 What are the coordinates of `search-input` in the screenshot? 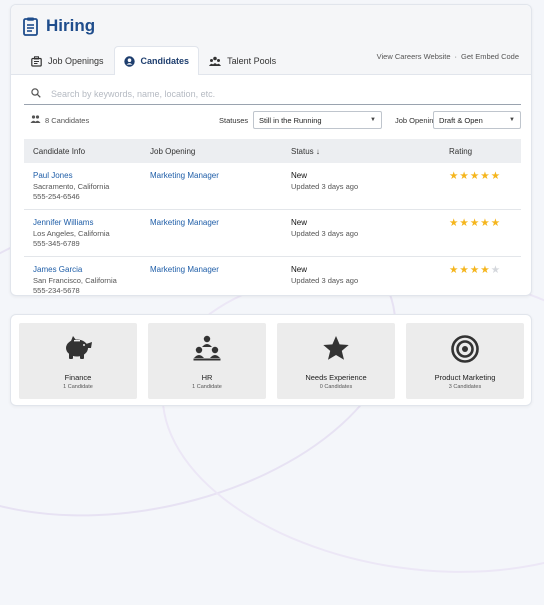 It's located at (285, 93).